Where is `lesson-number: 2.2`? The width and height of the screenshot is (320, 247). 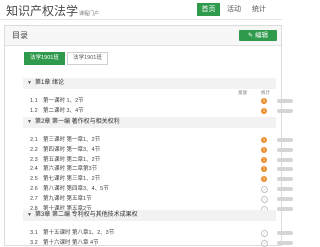
lesson-number: 2.2 is located at coordinates (34, 149).